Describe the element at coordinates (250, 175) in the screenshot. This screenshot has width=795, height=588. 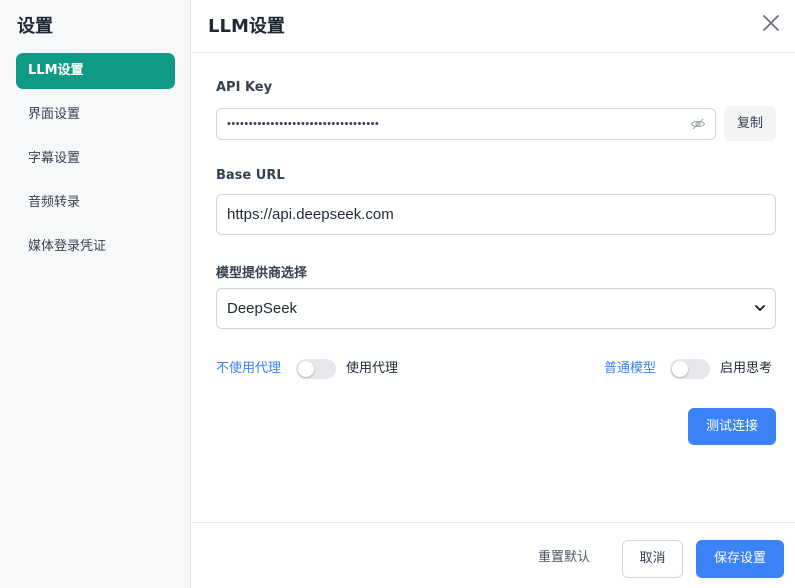
I see `base-url-label: Base URL` at that location.